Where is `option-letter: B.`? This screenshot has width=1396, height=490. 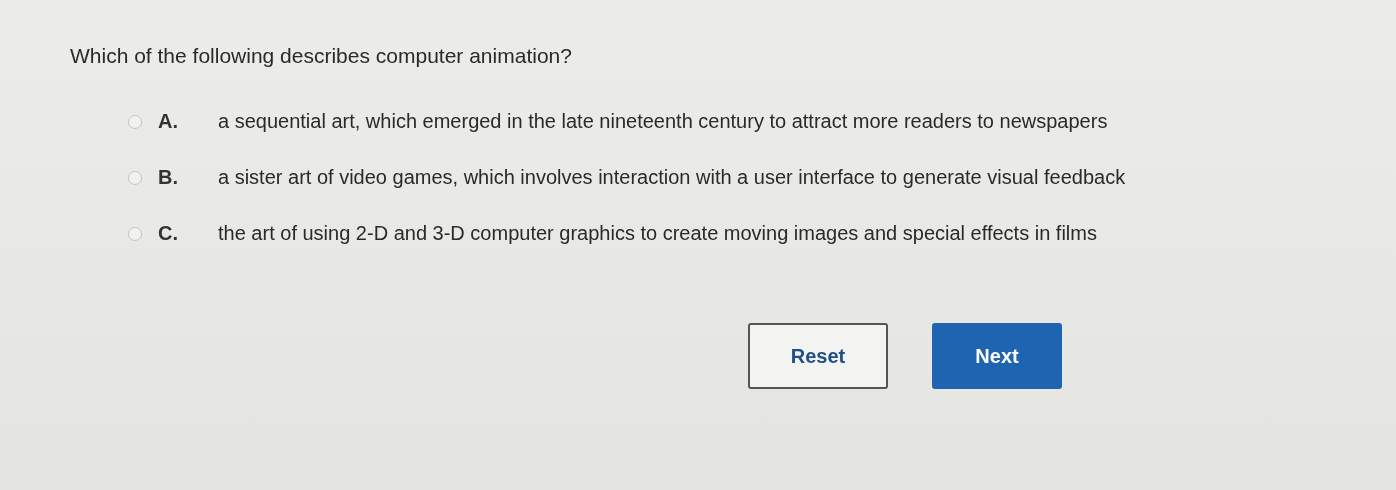 option-letter: B. is located at coordinates (168, 177).